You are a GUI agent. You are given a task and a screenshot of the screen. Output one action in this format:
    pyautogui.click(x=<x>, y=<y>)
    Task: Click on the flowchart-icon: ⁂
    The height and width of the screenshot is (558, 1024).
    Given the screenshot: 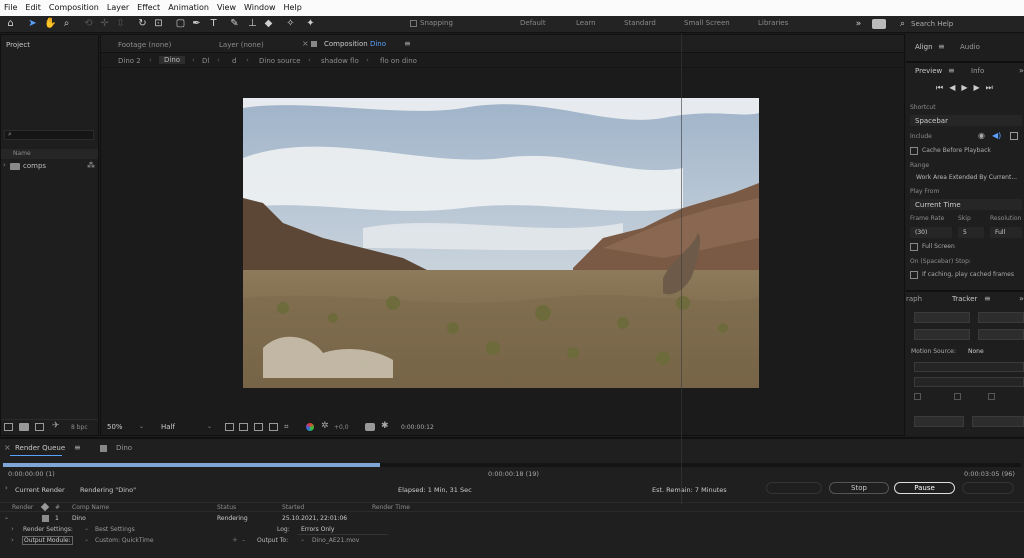 What is the action you would take?
    pyautogui.click(x=91, y=165)
    